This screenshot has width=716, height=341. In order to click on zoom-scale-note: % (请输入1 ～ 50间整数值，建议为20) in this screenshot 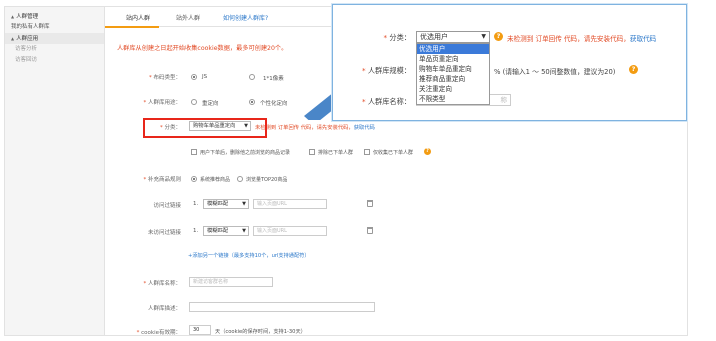, I will do `click(555, 72)`.